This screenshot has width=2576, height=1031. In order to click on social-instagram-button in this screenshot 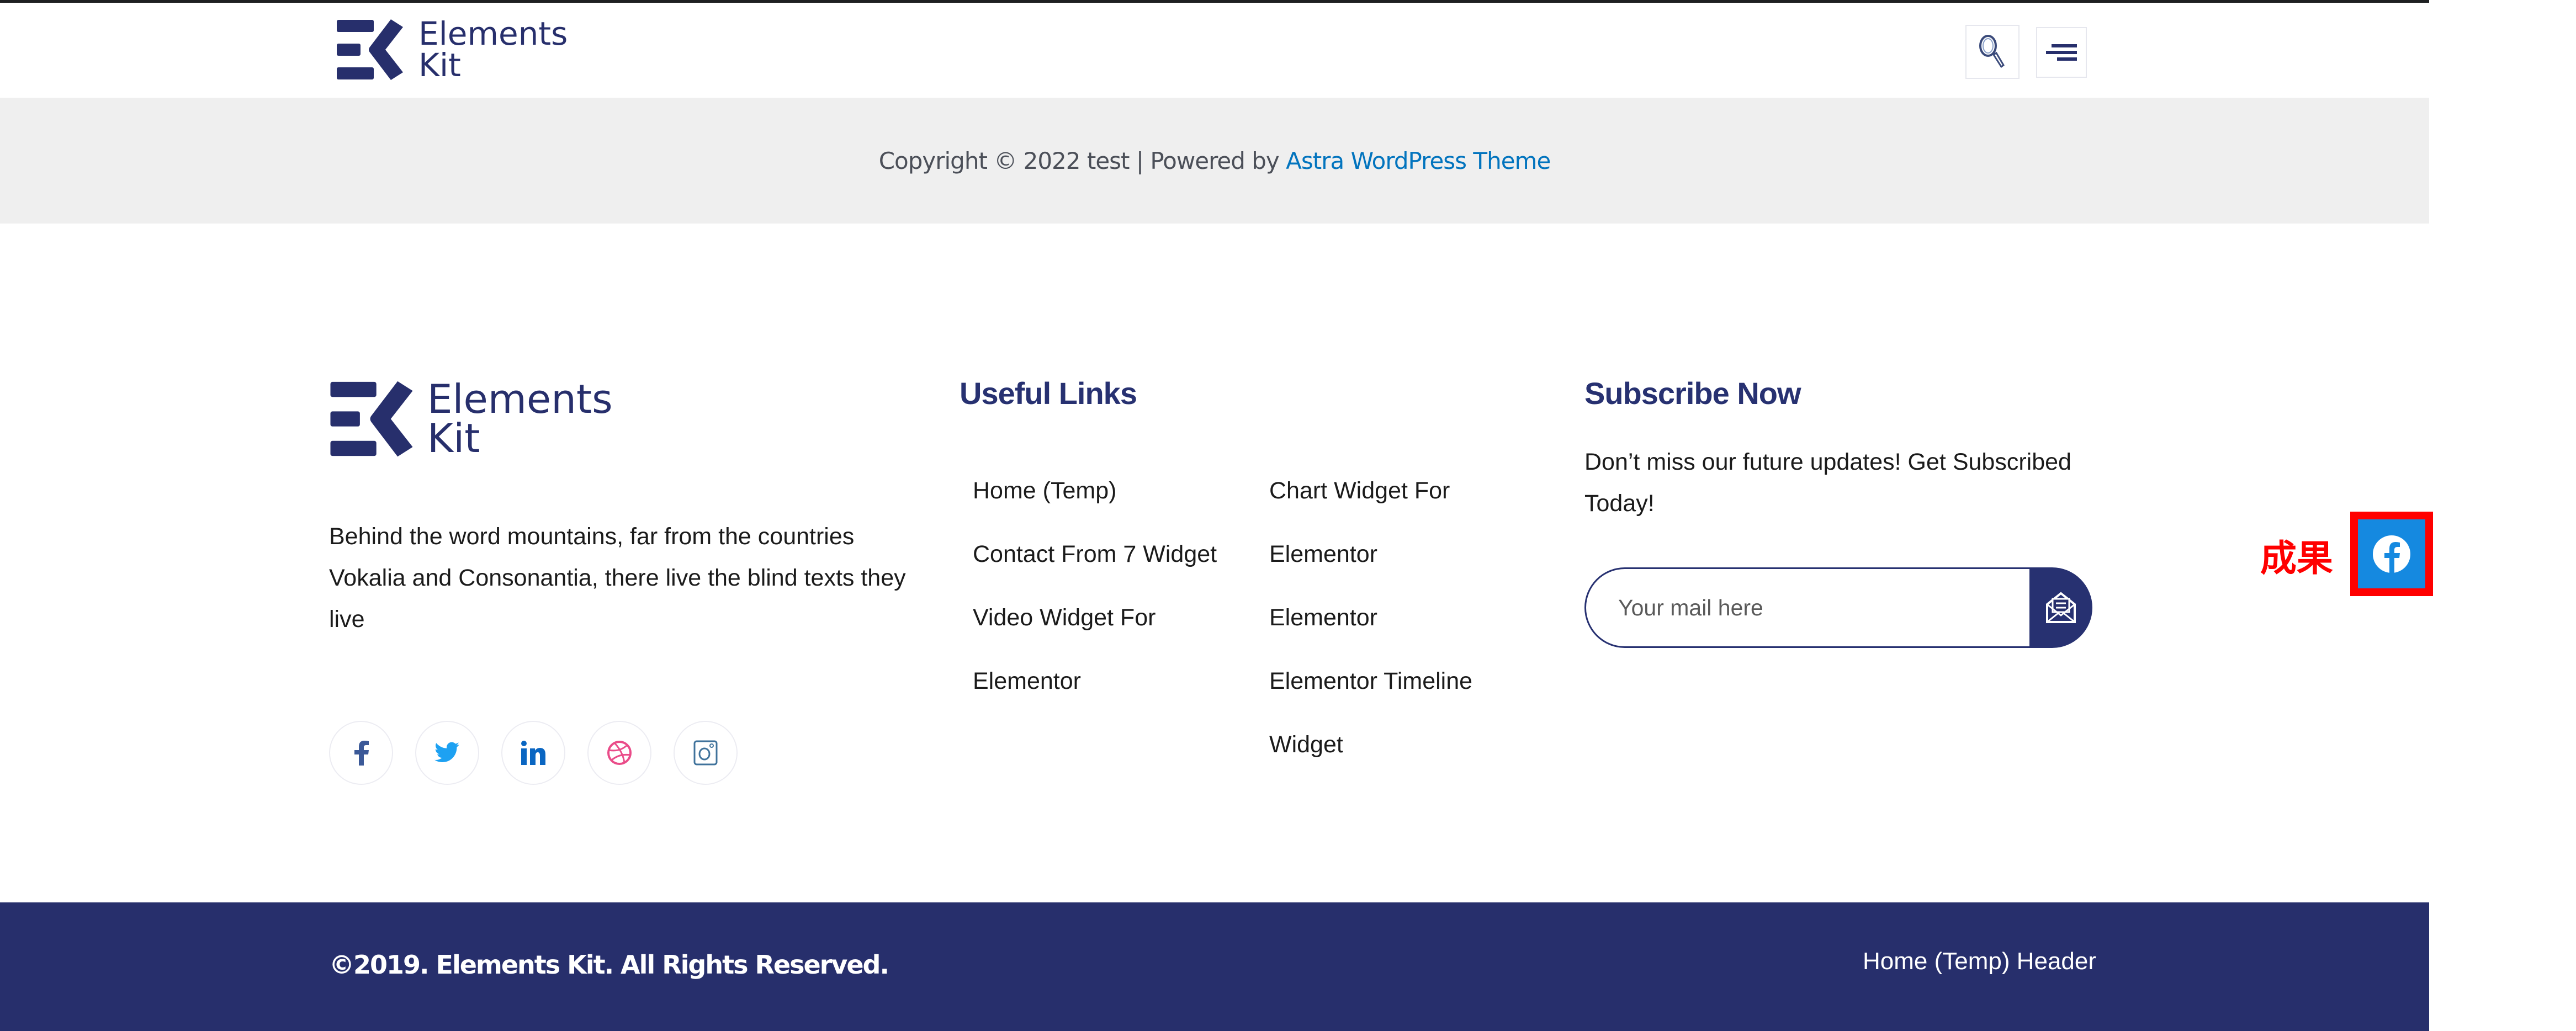, I will do `click(706, 753)`.